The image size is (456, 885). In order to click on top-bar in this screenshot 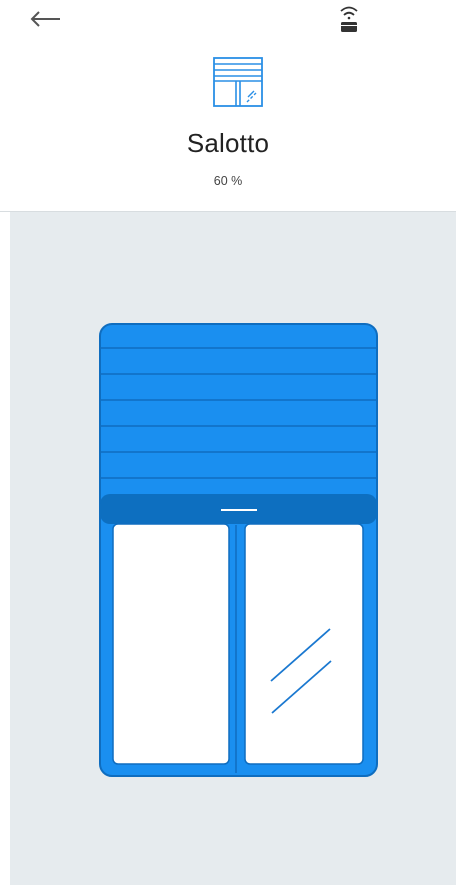, I will do `click(228, 20)`.